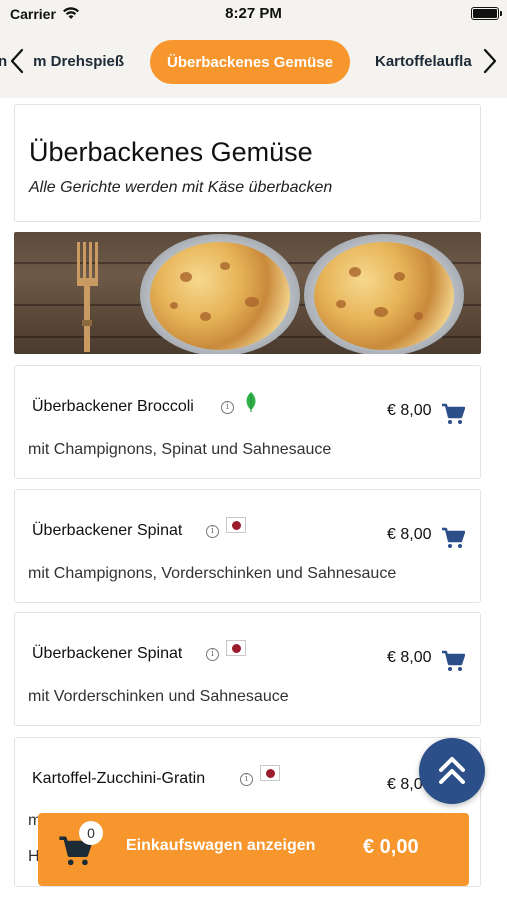 This screenshot has width=507, height=900. I want to click on section-title: Überbackenes Gemüse, so click(171, 152).